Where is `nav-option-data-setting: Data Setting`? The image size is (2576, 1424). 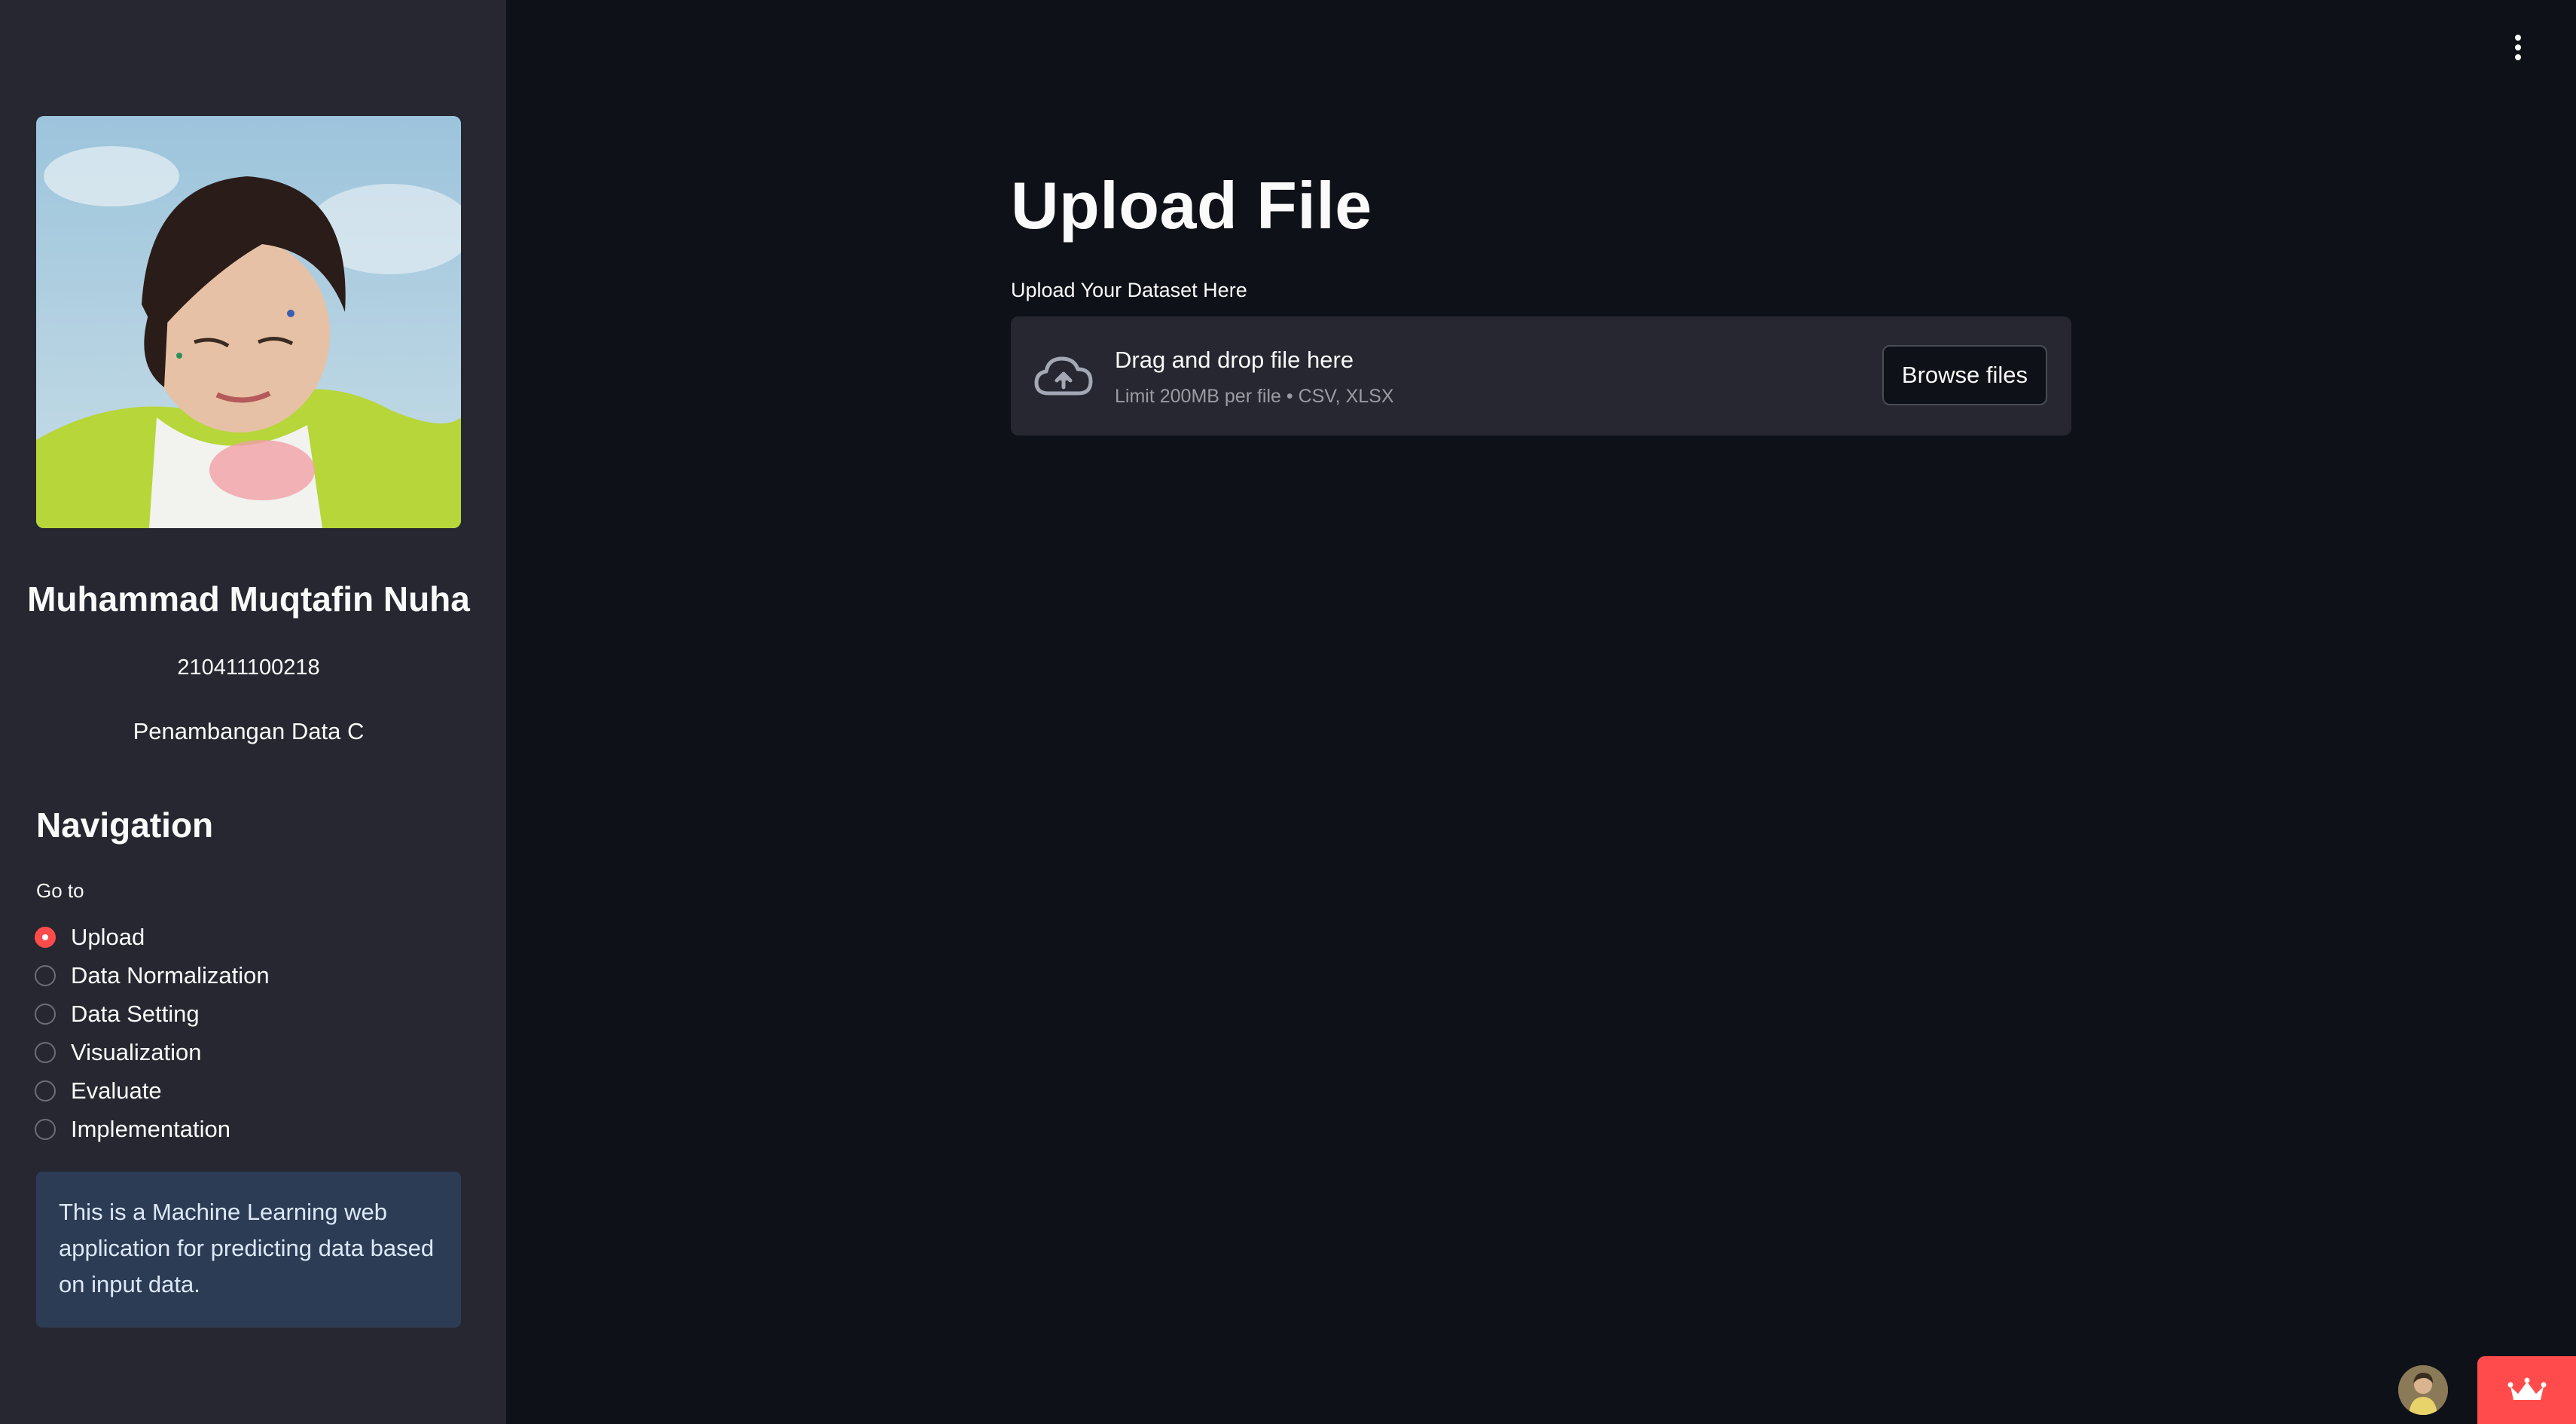
nav-option-data-setting: Data Setting is located at coordinates (152, 1014).